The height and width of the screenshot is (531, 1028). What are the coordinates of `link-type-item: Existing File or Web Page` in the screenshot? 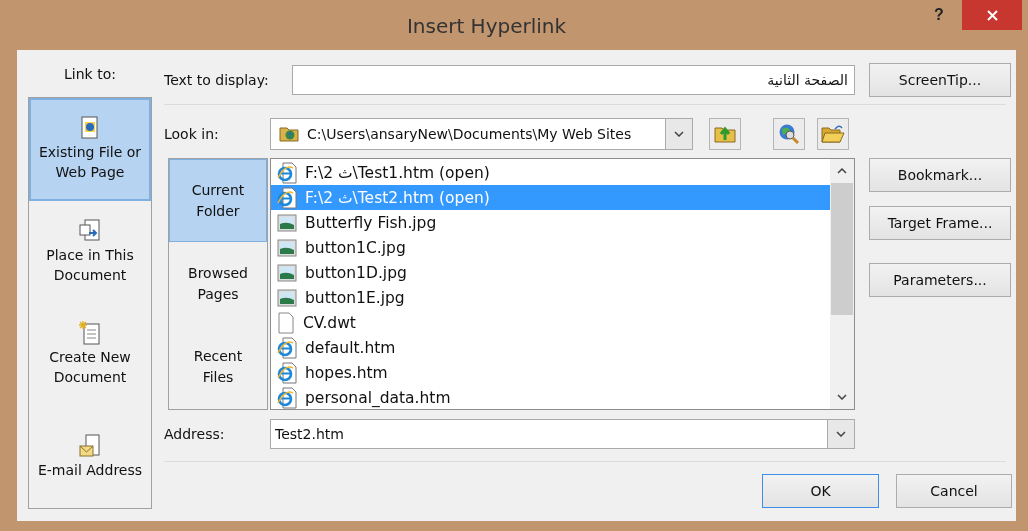 It's located at (90, 149).